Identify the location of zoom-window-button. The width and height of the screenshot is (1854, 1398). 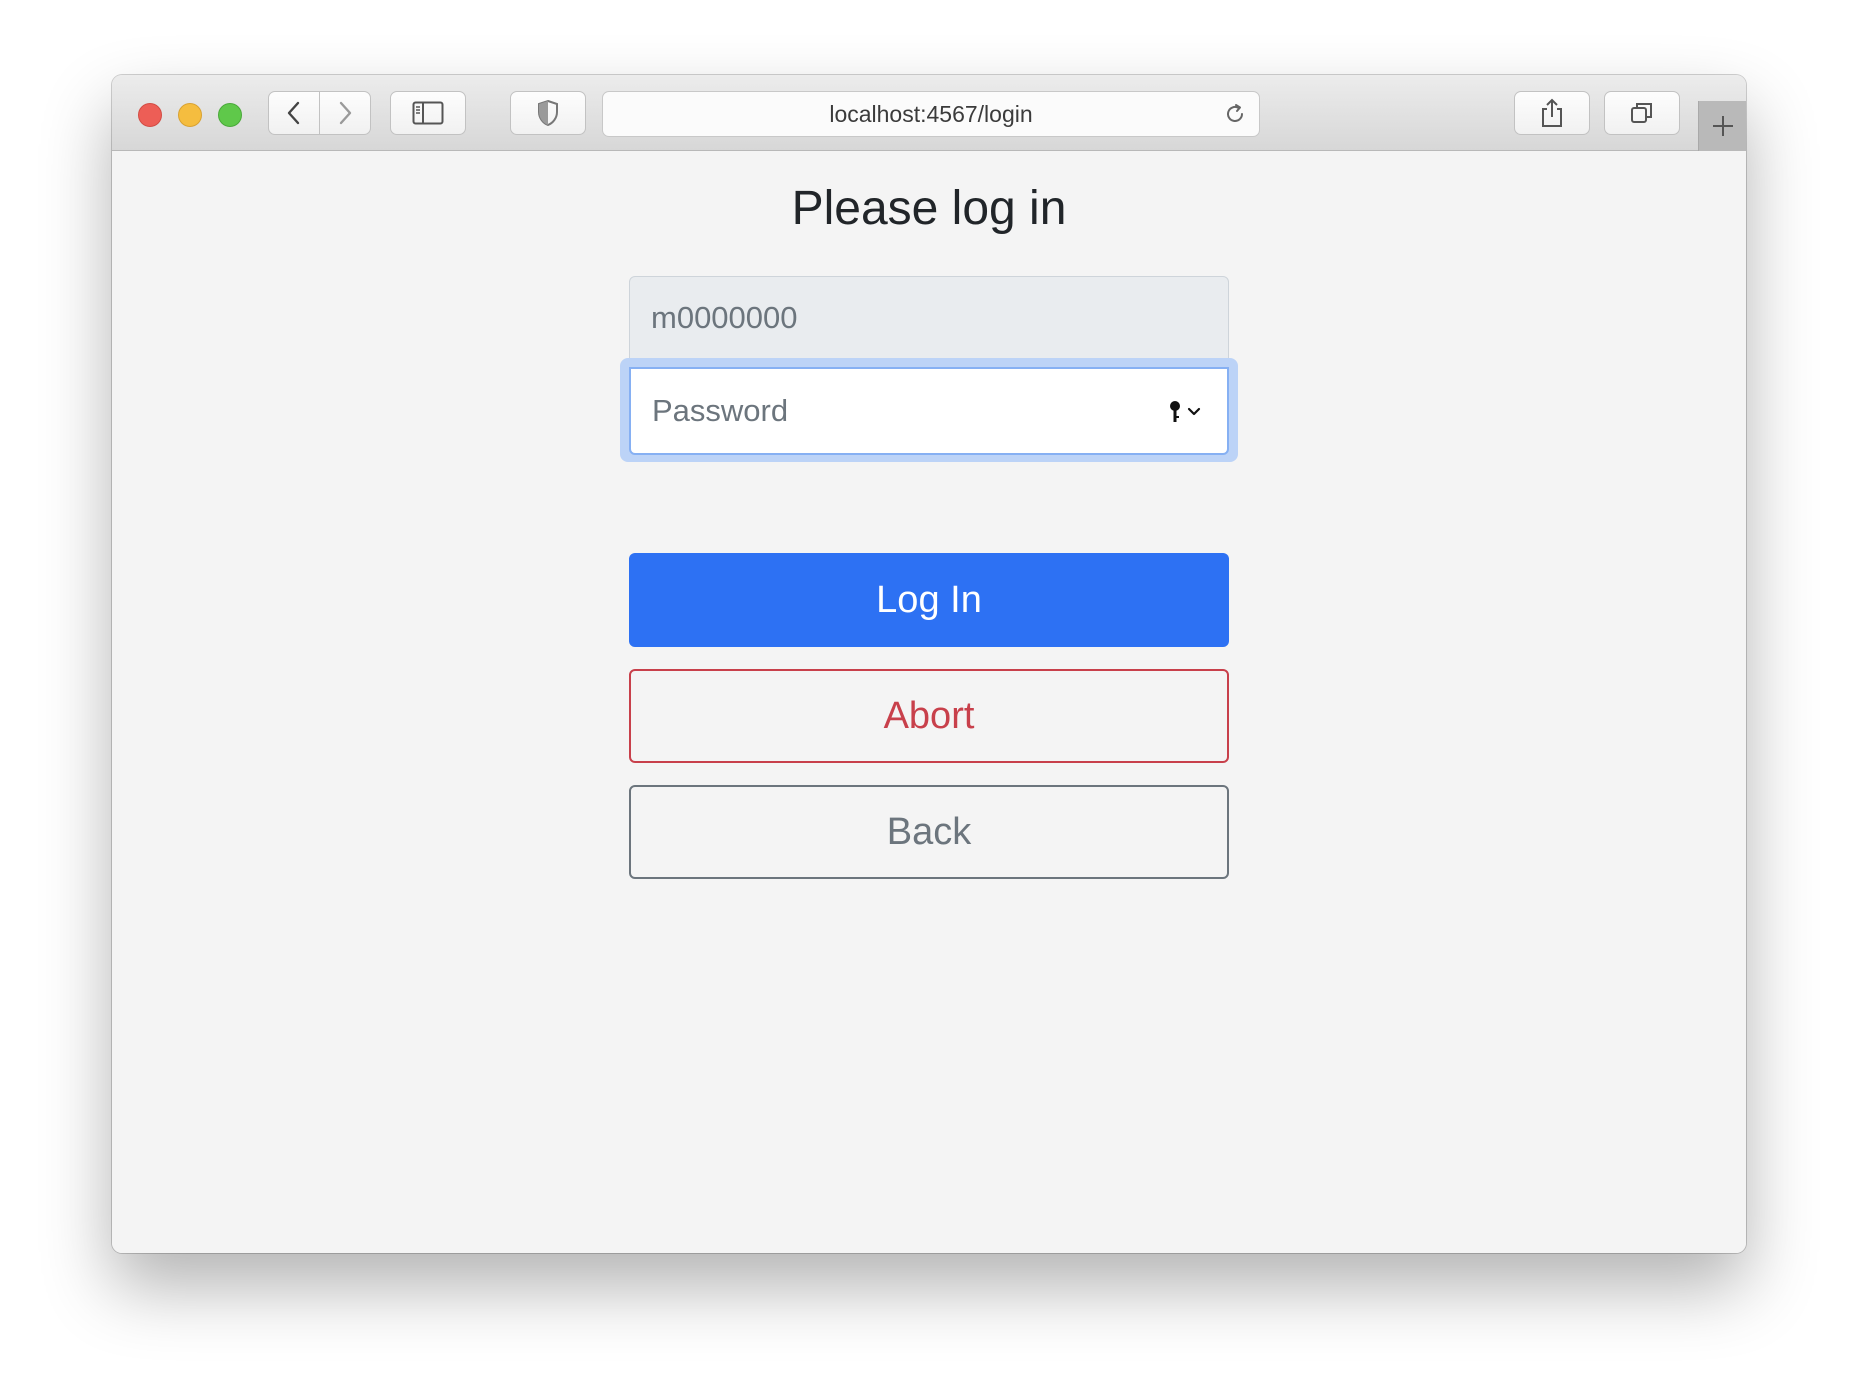
(230, 115).